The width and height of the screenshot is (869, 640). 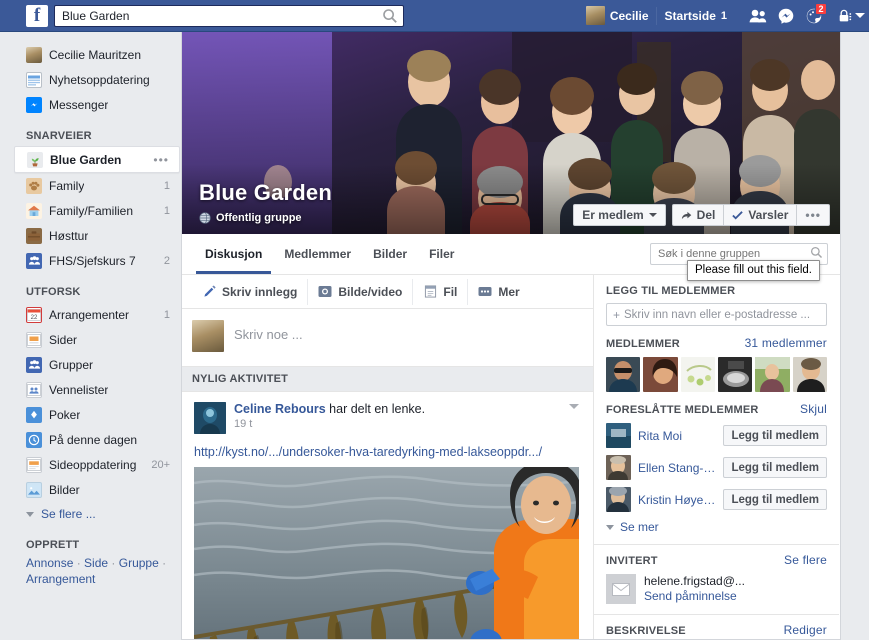 What do you see at coordinates (758, 16) in the screenshot?
I see `friend-requests-icon` at bounding box center [758, 16].